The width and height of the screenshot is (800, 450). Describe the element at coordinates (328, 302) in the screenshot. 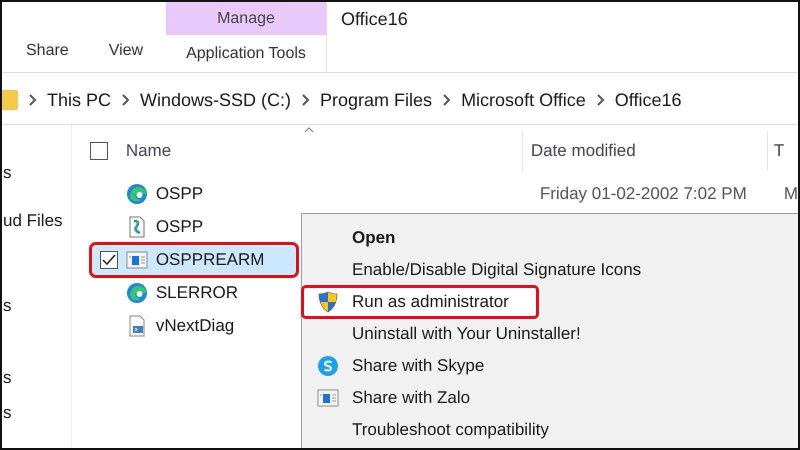

I see `shield-icon` at that location.